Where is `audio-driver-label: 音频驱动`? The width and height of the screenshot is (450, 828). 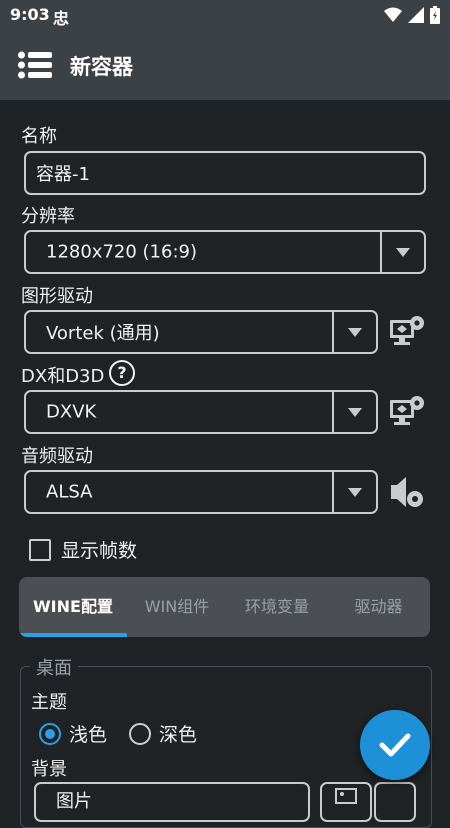 audio-driver-label: 音频驱动 is located at coordinates (57, 456).